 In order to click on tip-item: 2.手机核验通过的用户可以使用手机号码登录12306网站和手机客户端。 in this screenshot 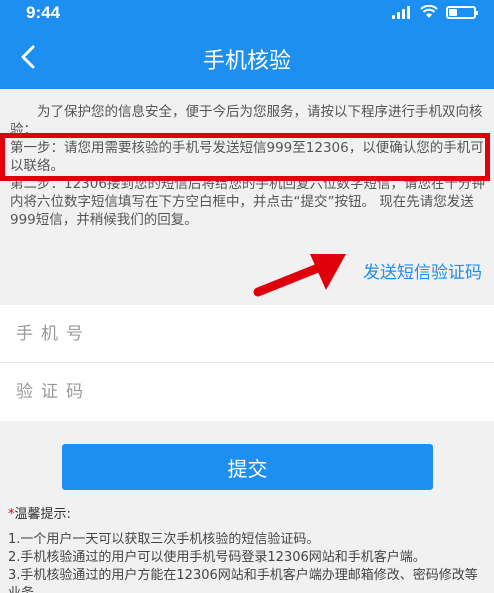, I will do `click(217, 557)`.